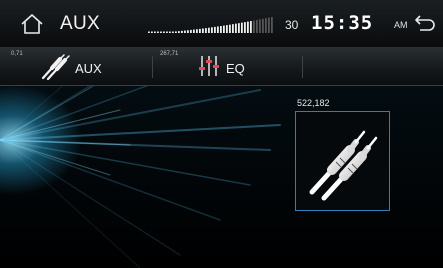 The image size is (443, 268). Describe the element at coordinates (372, 66) in the screenshot. I see `tab-empty-slot` at that location.